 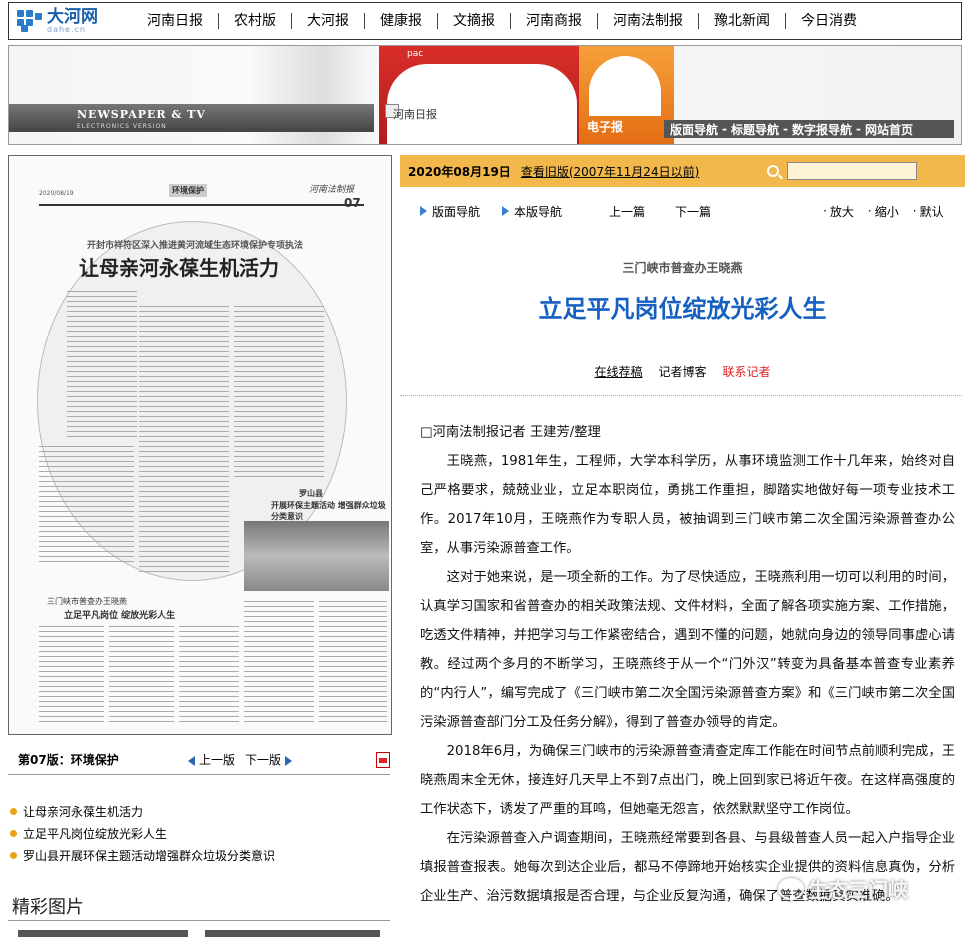 I want to click on zoom-in-label: 放大, so click(x=841, y=211).